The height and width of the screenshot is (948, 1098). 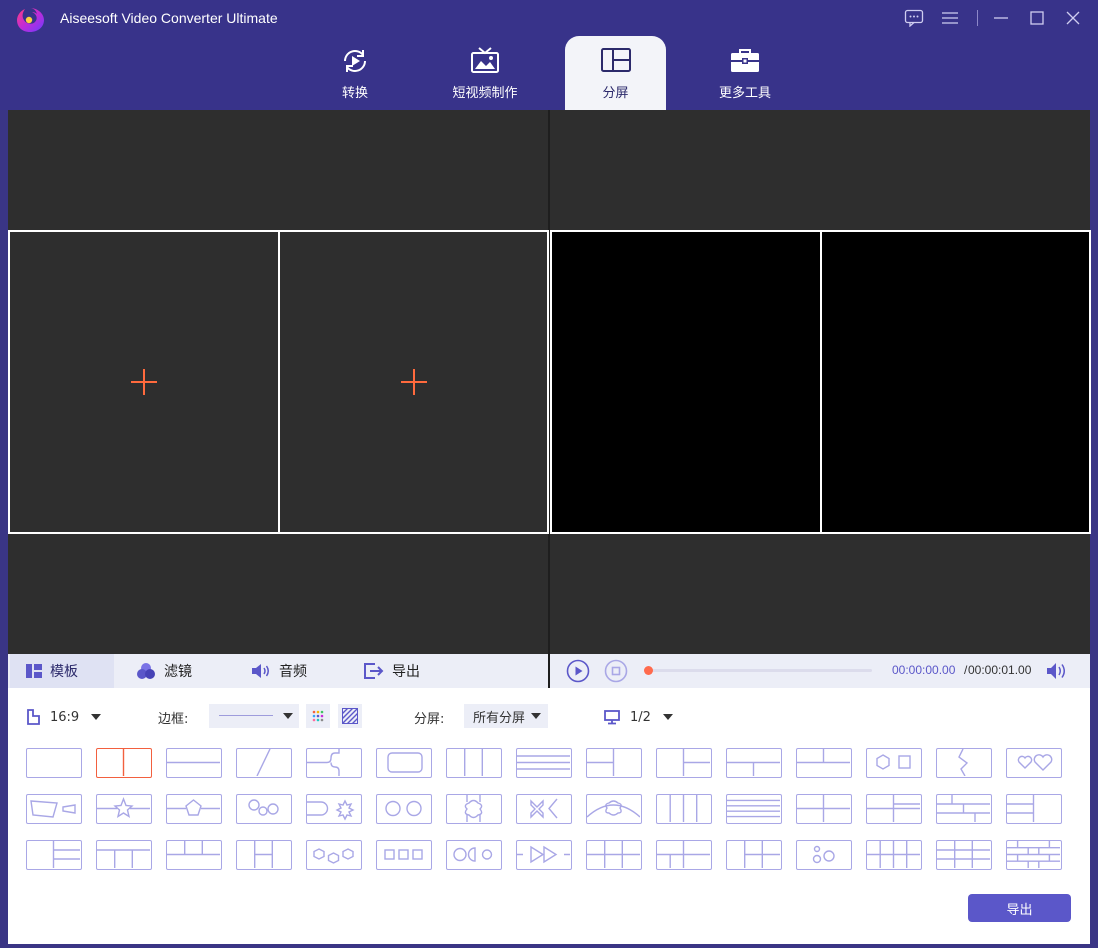 What do you see at coordinates (288, 716) in the screenshot?
I see `chevron-down-icon` at bounding box center [288, 716].